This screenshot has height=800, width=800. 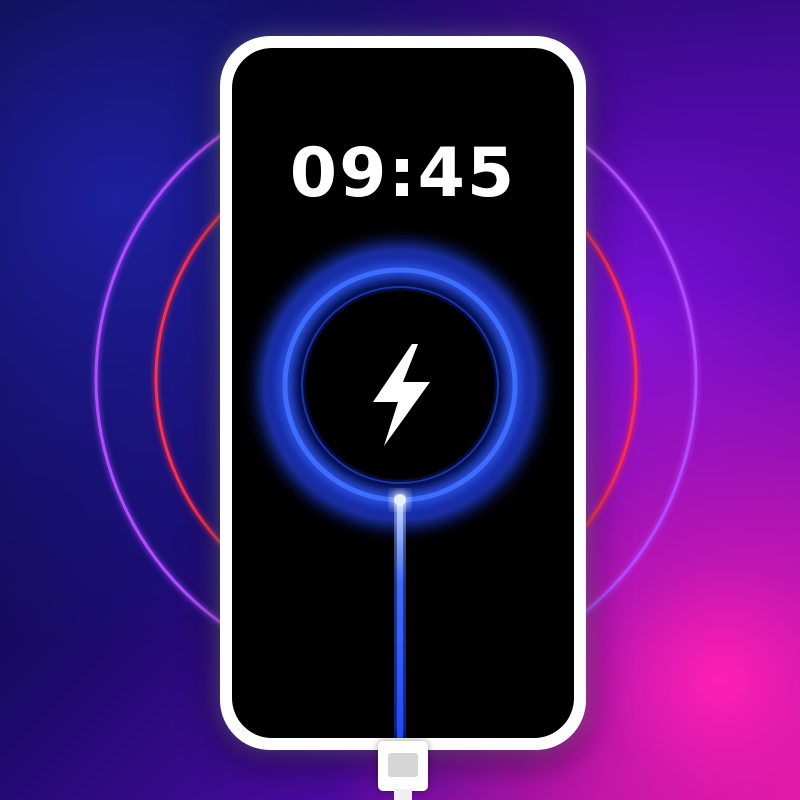 What do you see at coordinates (400, 500) in the screenshot?
I see `charging-line-junction` at bounding box center [400, 500].